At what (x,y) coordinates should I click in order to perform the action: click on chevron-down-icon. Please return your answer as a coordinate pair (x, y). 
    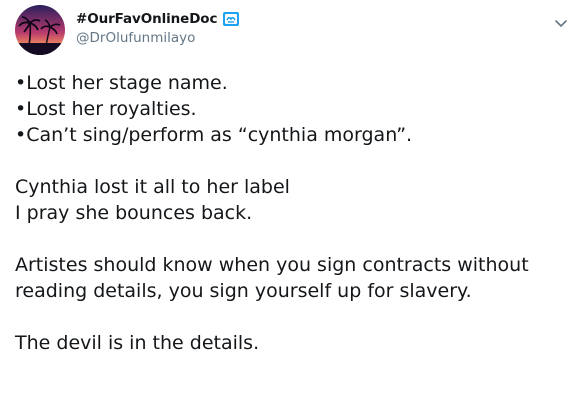
    Looking at the image, I should click on (561, 20).